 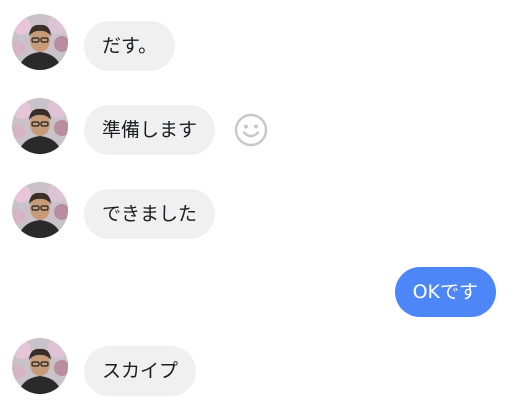 I want to click on message-row: できました, so click(x=257, y=211).